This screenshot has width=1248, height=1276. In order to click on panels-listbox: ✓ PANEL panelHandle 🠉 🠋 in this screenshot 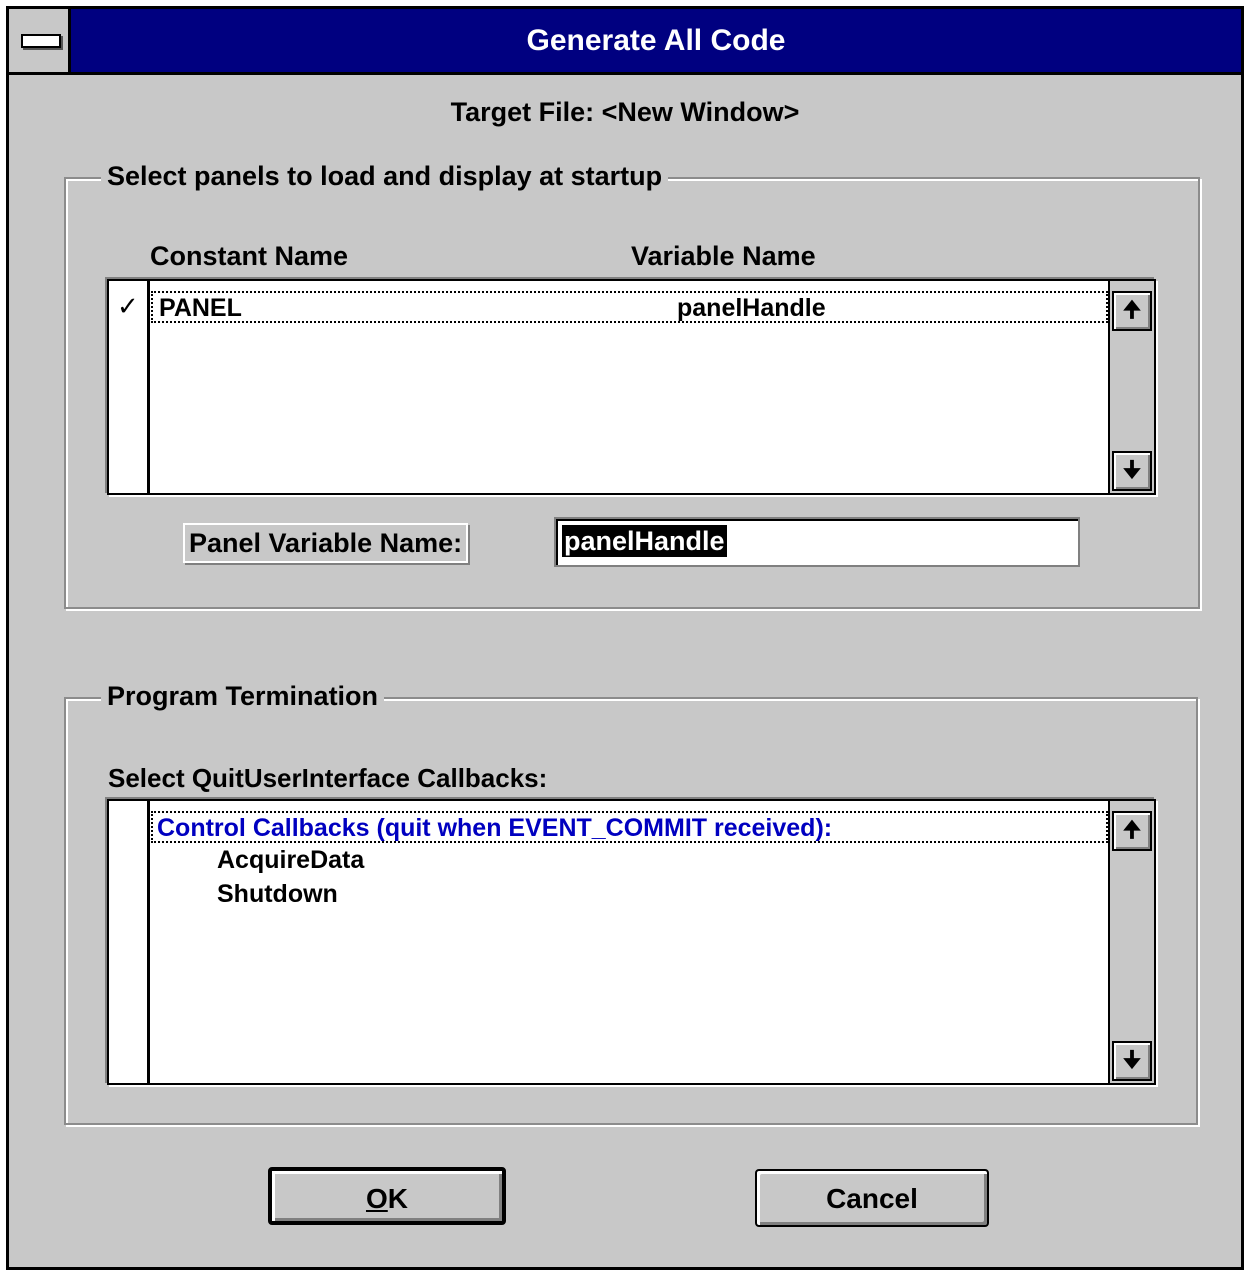, I will do `click(631, 387)`.